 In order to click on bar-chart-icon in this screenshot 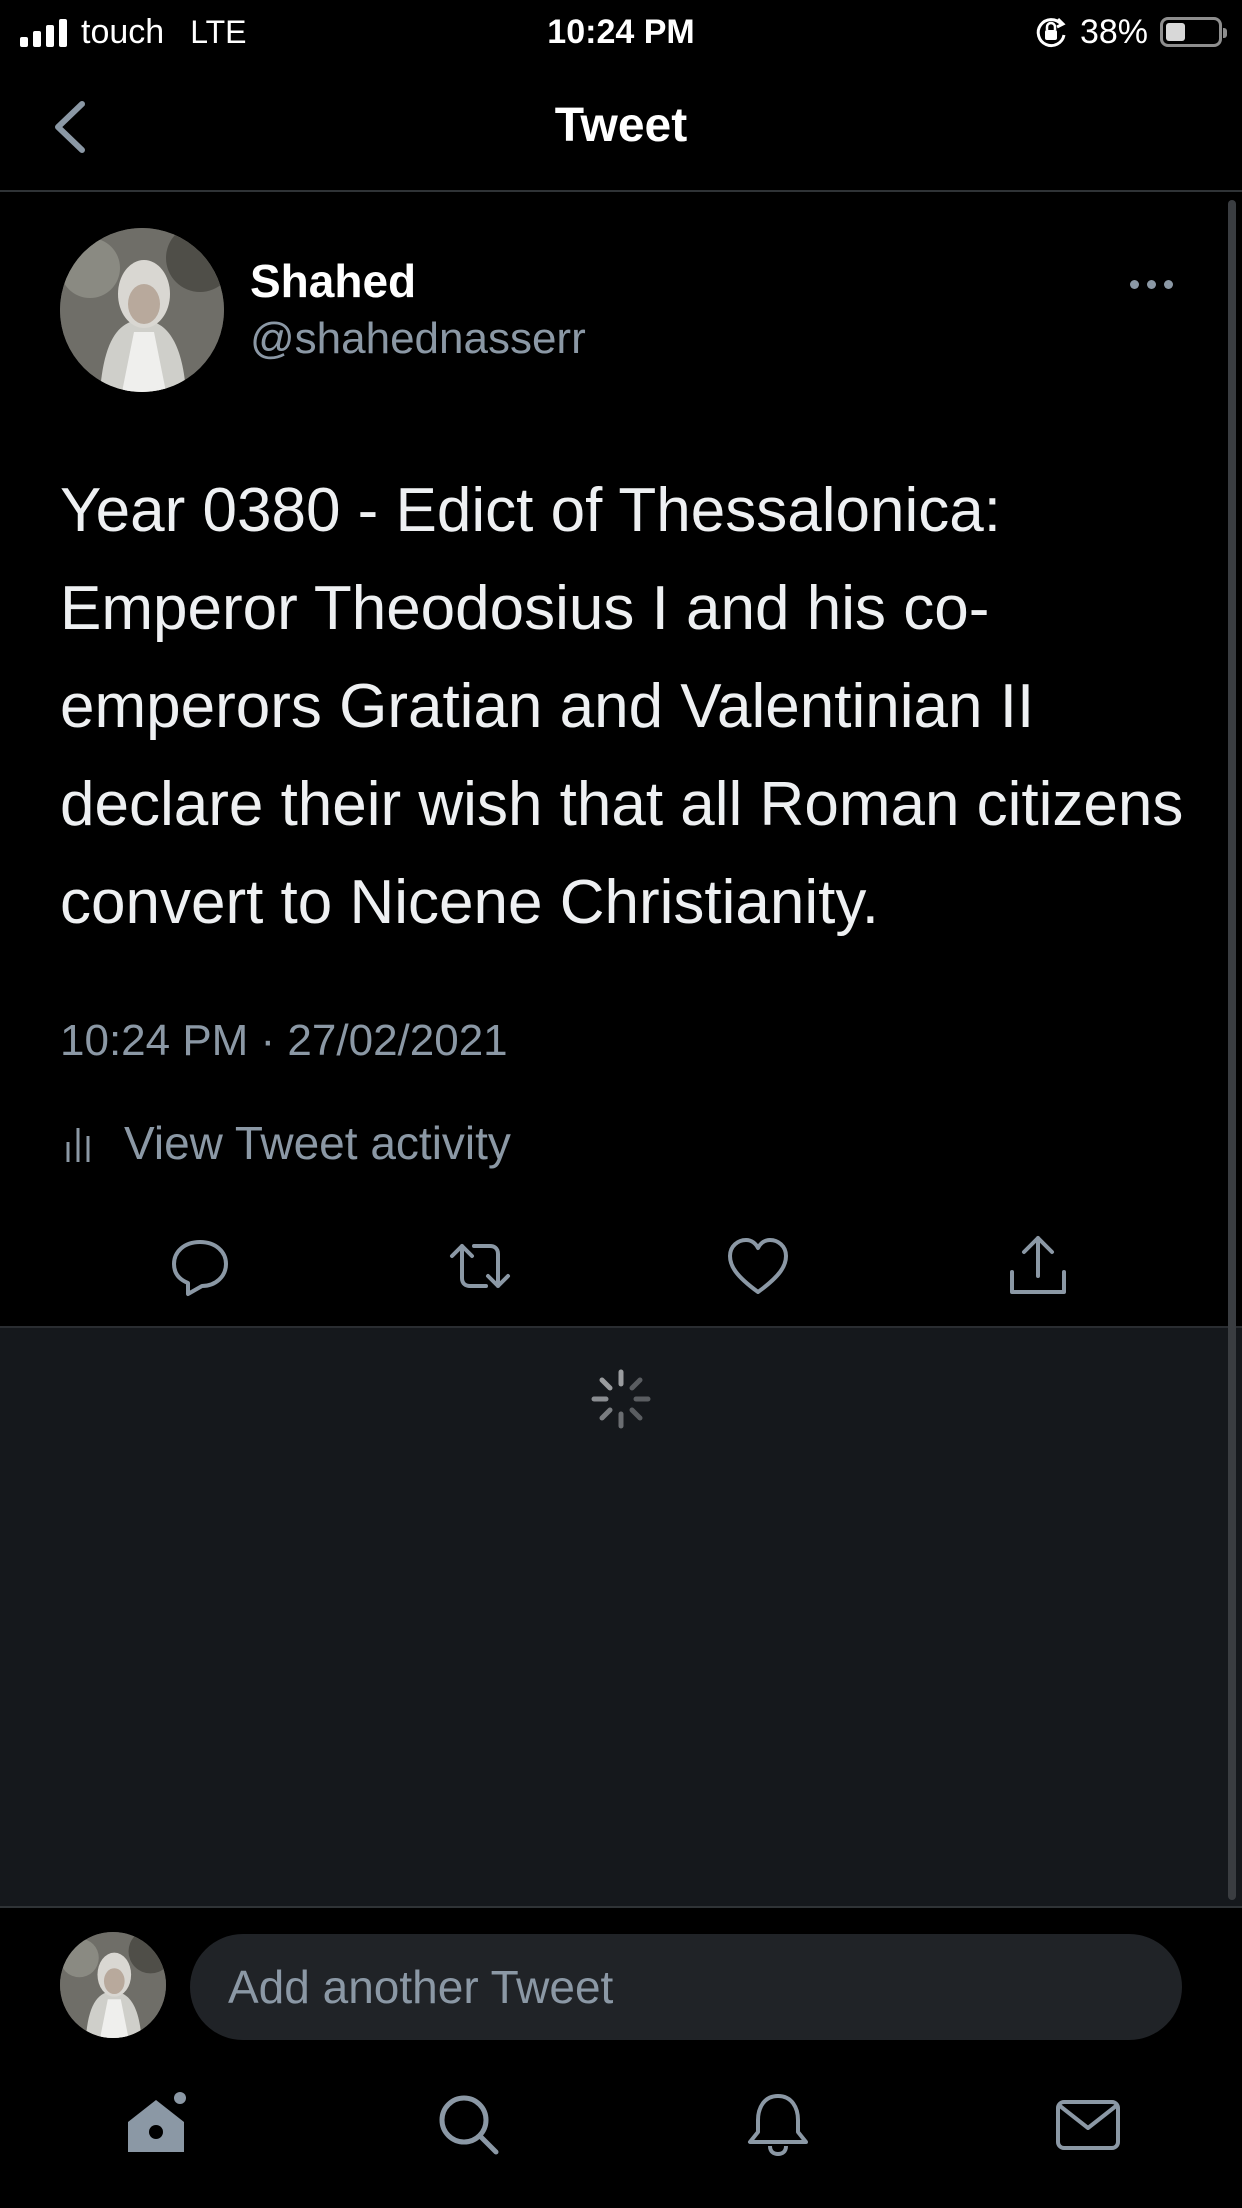, I will do `click(78, 1145)`.